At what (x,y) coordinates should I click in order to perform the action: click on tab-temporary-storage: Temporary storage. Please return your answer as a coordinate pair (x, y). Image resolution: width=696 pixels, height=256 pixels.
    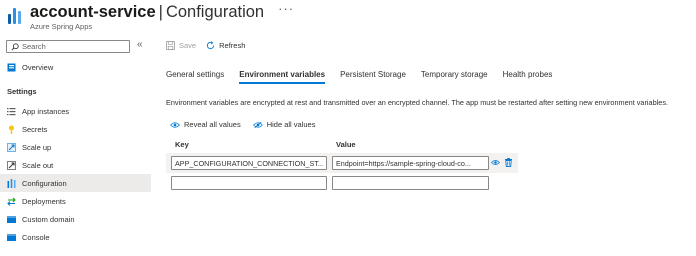
    Looking at the image, I should click on (454, 76).